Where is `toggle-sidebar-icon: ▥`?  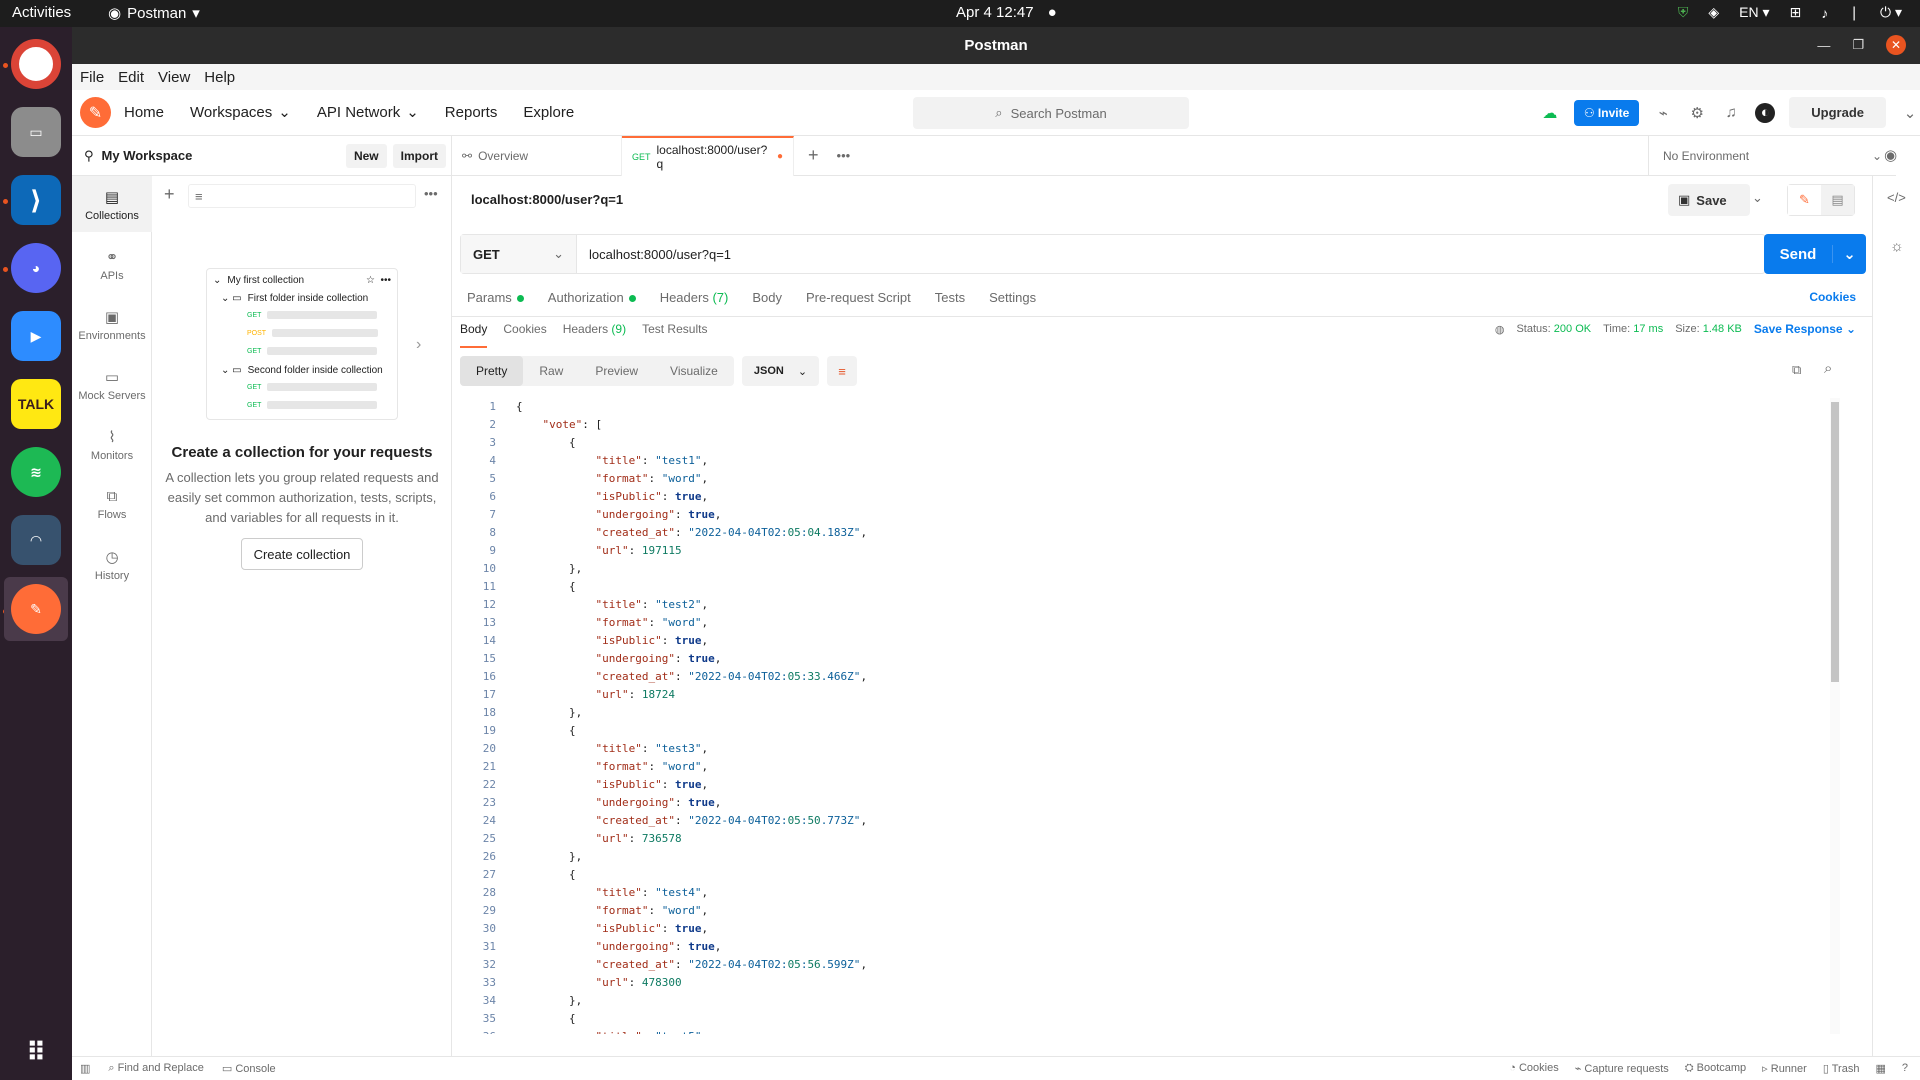 toggle-sidebar-icon: ▥ is located at coordinates (85, 1068).